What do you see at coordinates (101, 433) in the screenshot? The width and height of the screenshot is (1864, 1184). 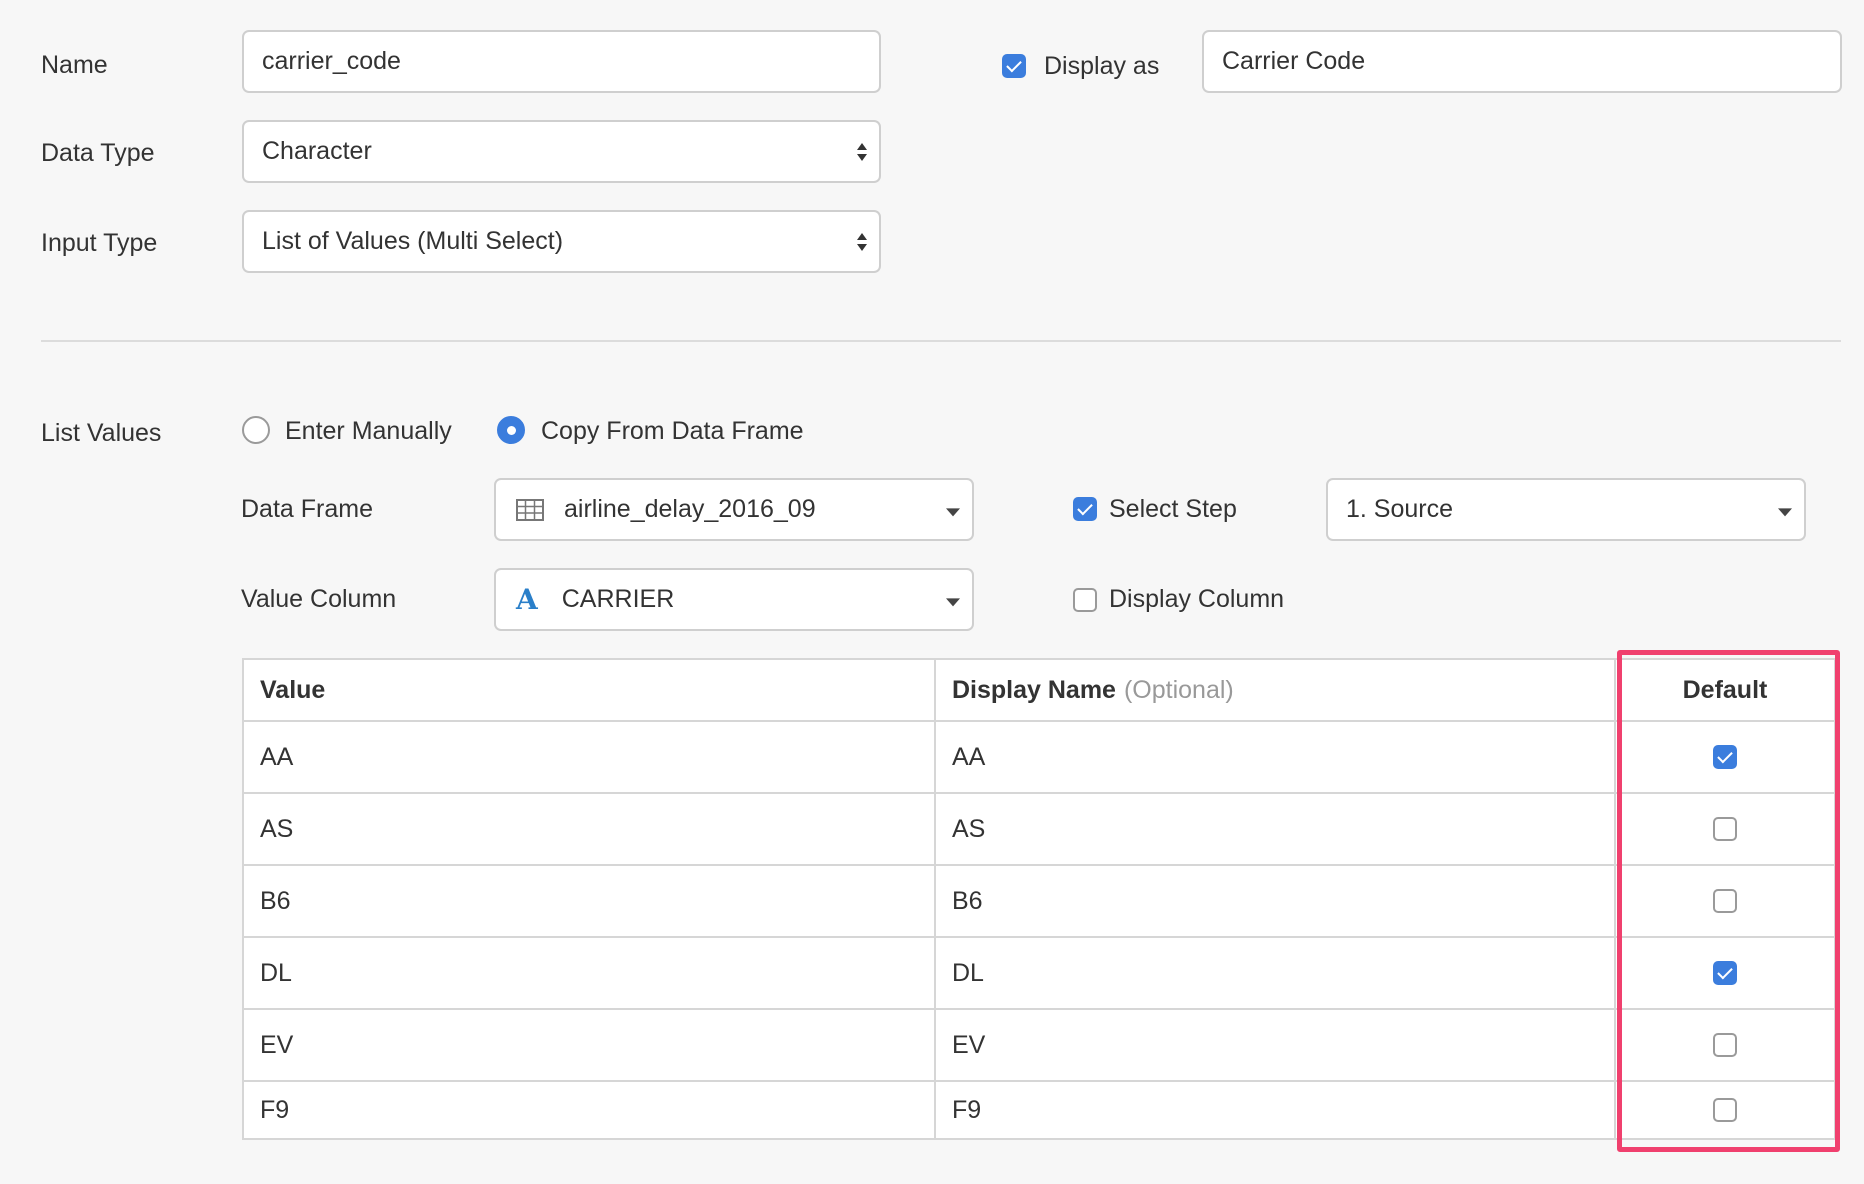 I see `list-values-label: List Values` at bounding box center [101, 433].